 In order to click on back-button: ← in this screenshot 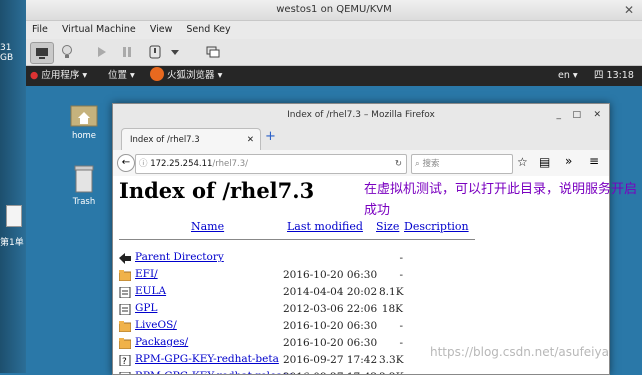, I will do `click(126, 163)`.